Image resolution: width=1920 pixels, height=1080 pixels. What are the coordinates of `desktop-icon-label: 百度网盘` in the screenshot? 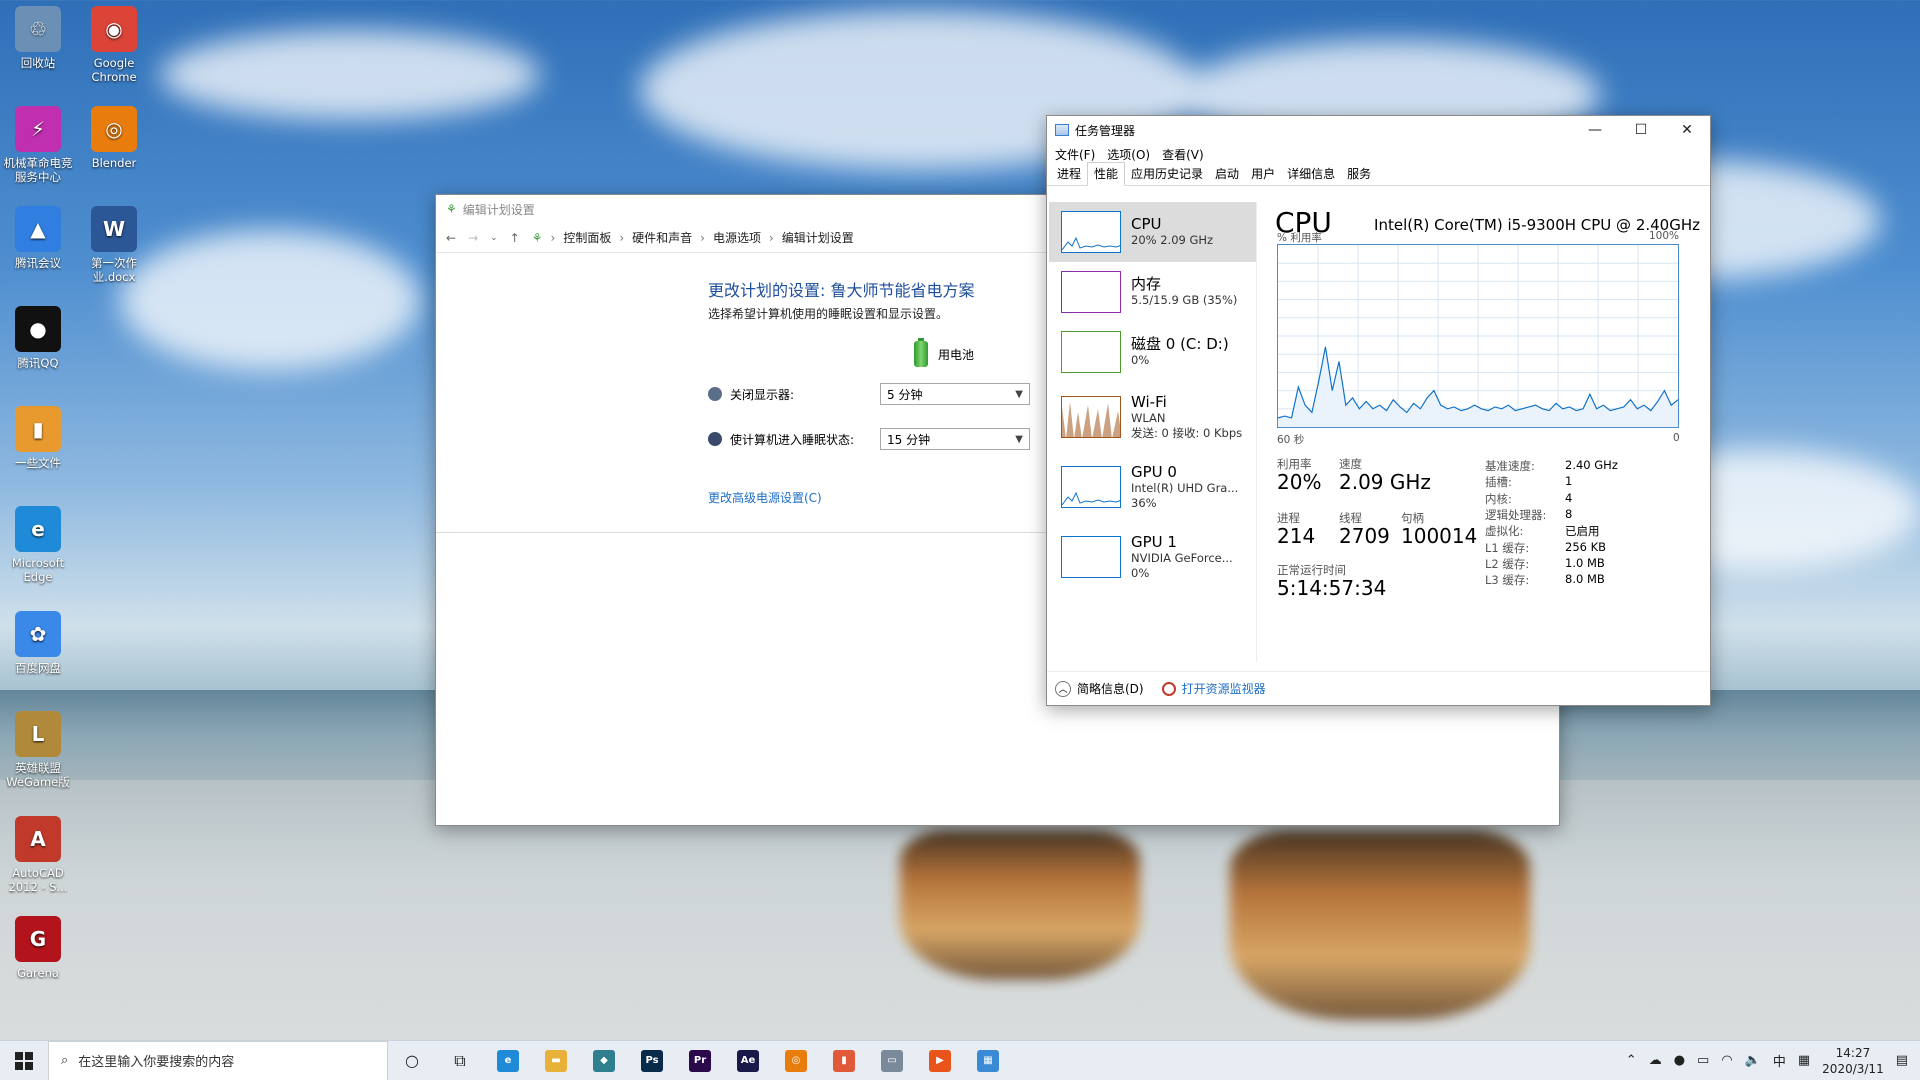 It's located at (38, 668).